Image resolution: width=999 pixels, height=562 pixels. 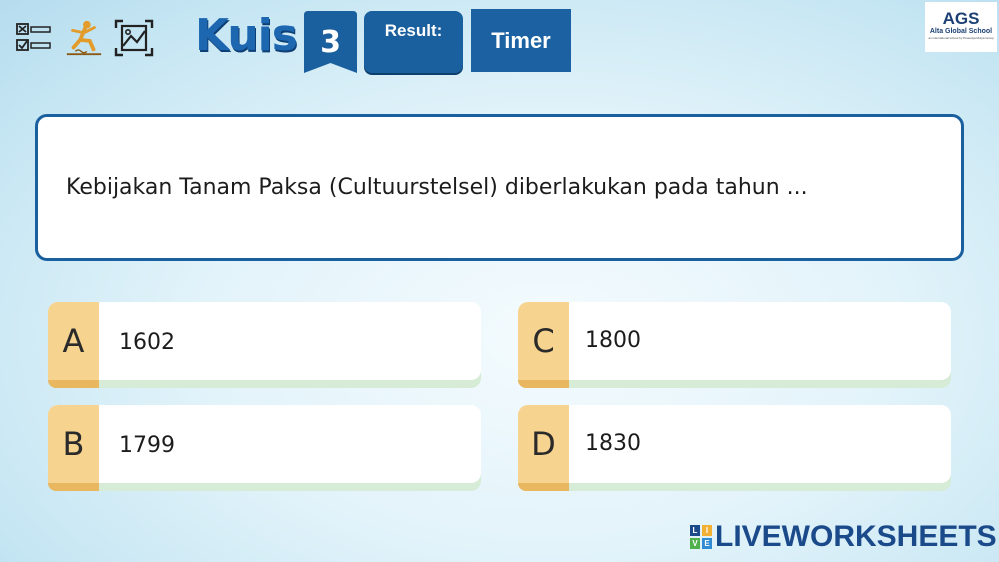 I want to click on liveworksheets-brand: L I V E LIVEWORKSHEETS, so click(x=843, y=537).